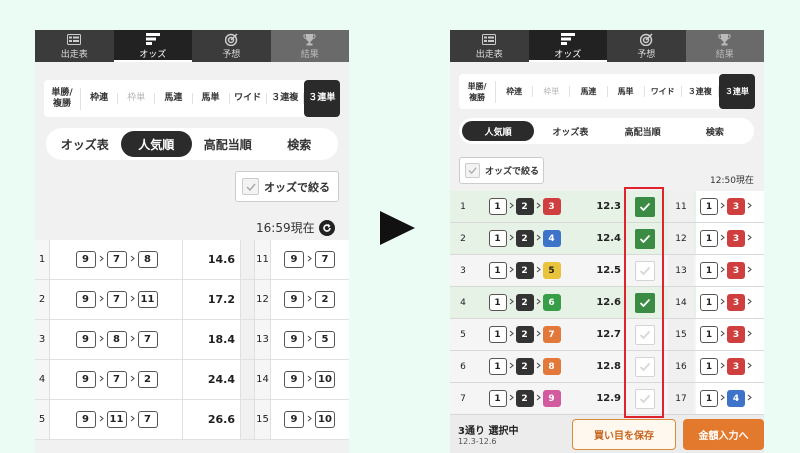  What do you see at coordinates (463, 238) in the screenshot?
I see `rank-cell: 2` at bounding box center [463, 238].